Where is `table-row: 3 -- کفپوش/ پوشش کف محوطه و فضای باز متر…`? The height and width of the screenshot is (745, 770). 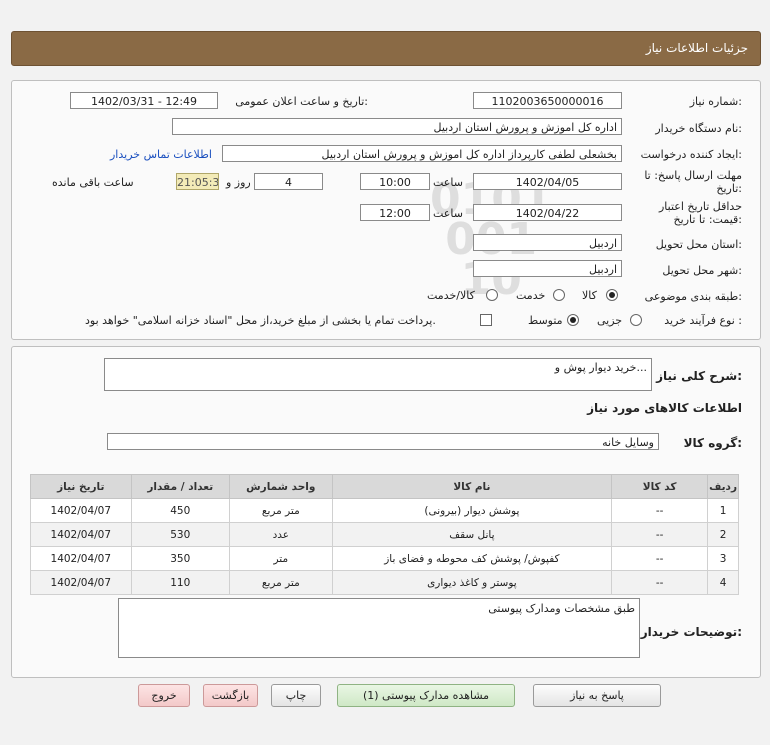
table-row: 3 -- کفپوش/ پوشش کف محوطه و فضای باز متر… is located at coordinates (384, 558).